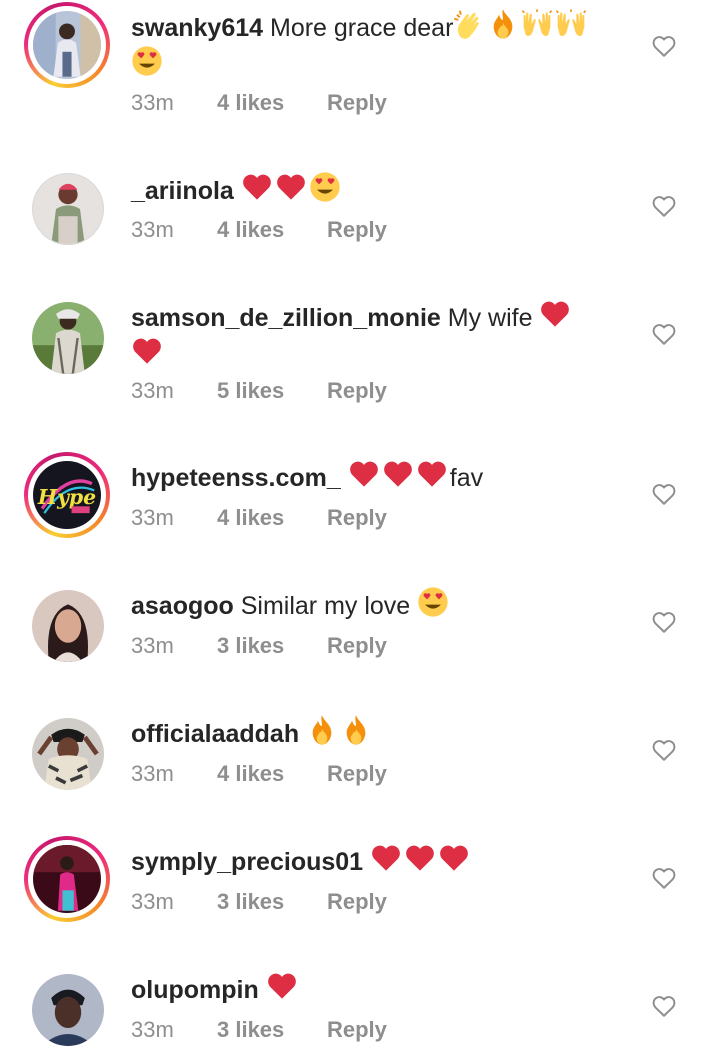 The image size is (720, 1061). Describe the element at coordinates (247, 862) in the screenshot. I see `username: symply_precious01` at that location.